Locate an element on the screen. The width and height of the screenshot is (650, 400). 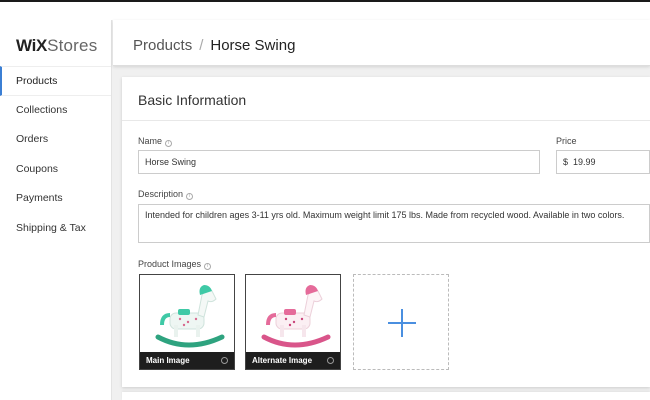
page-header: Products / Horse Swing is located at coordinates (381, 43).